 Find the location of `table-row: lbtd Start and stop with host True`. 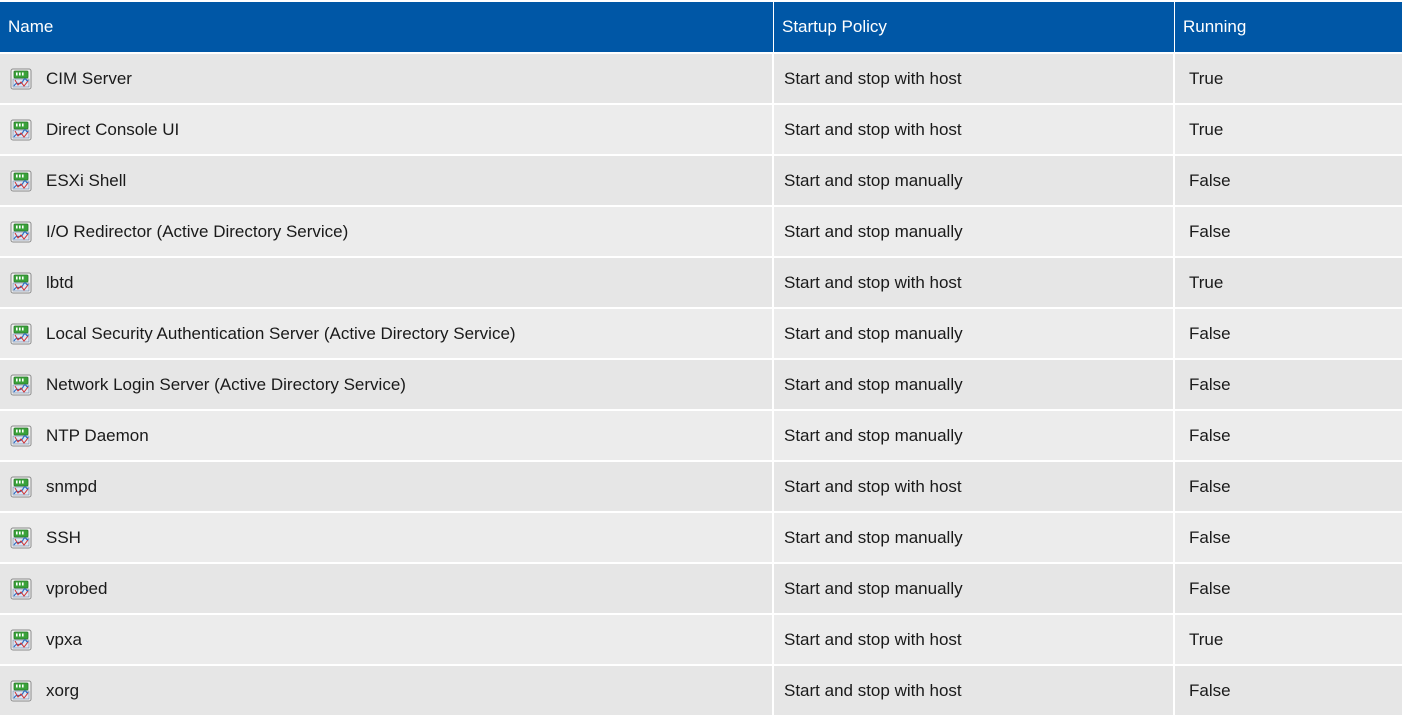

table-row: lbtd Start and stop with host True is located at coordinates (701, 281).